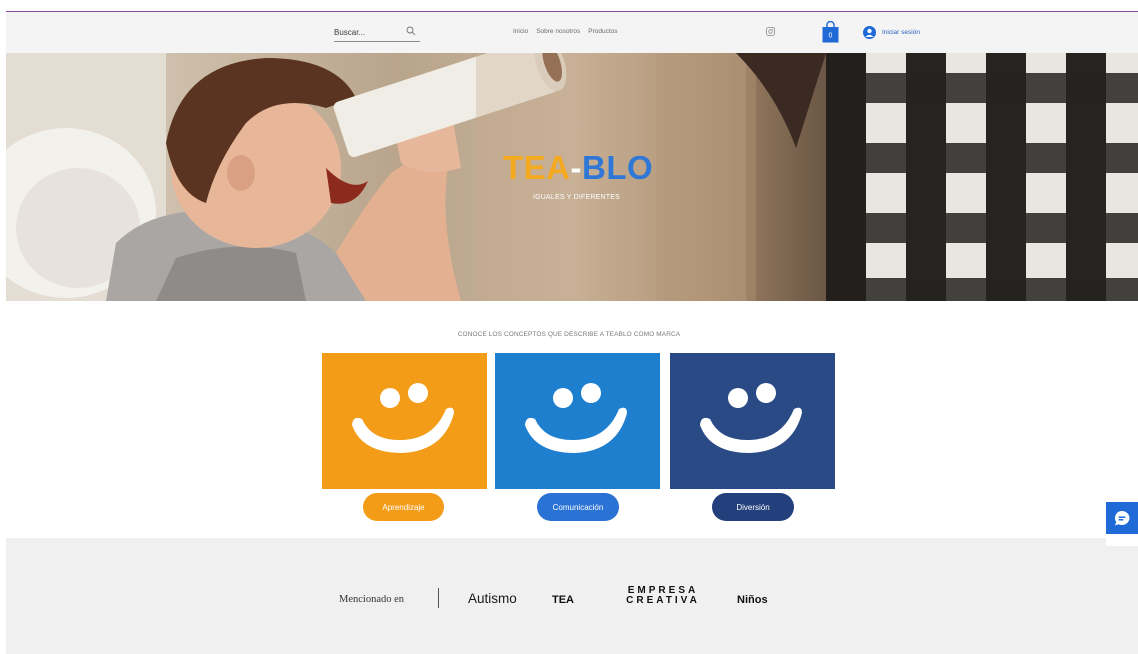 The image size is (1138, 654). What do you see at coordinates (830, 32) in the screenshot?
I see `cart-icon: 0` at bounding box center [830, 32].